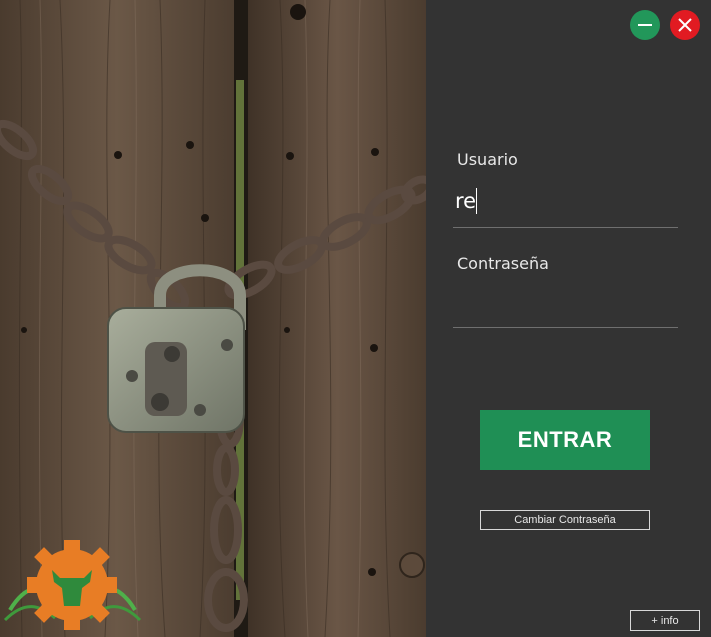 This screenshot has height=637, width=711. What do you see at coordinates (487, 159) in the screenshot?
I see `user-label: Usuario` at bounding box center [487, 159].